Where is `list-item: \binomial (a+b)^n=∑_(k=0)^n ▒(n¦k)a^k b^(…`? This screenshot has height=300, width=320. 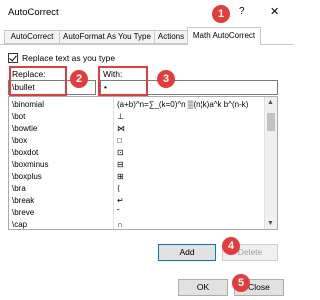
list-item: \binomial (a+b)^n=∑_(k=0)^n ▒(n¦k)a^k b^(… is located at coordinates (137, 105).